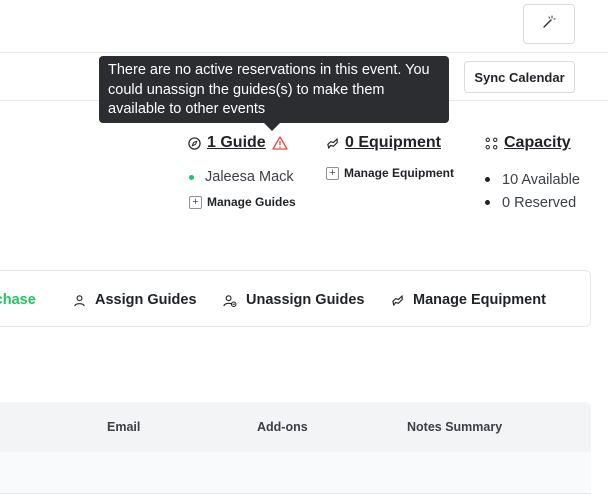  I want to click on action-bar: rchase Assign Guides Unassign Guides, so click(295, 298).